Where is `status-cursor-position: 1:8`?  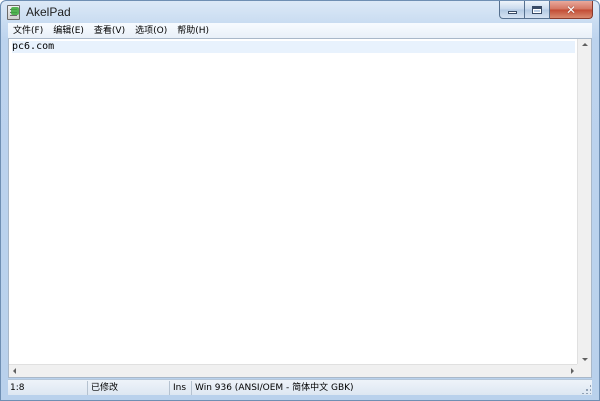 status-cursor-position: 1:8 is located at coordinates (48, 387).